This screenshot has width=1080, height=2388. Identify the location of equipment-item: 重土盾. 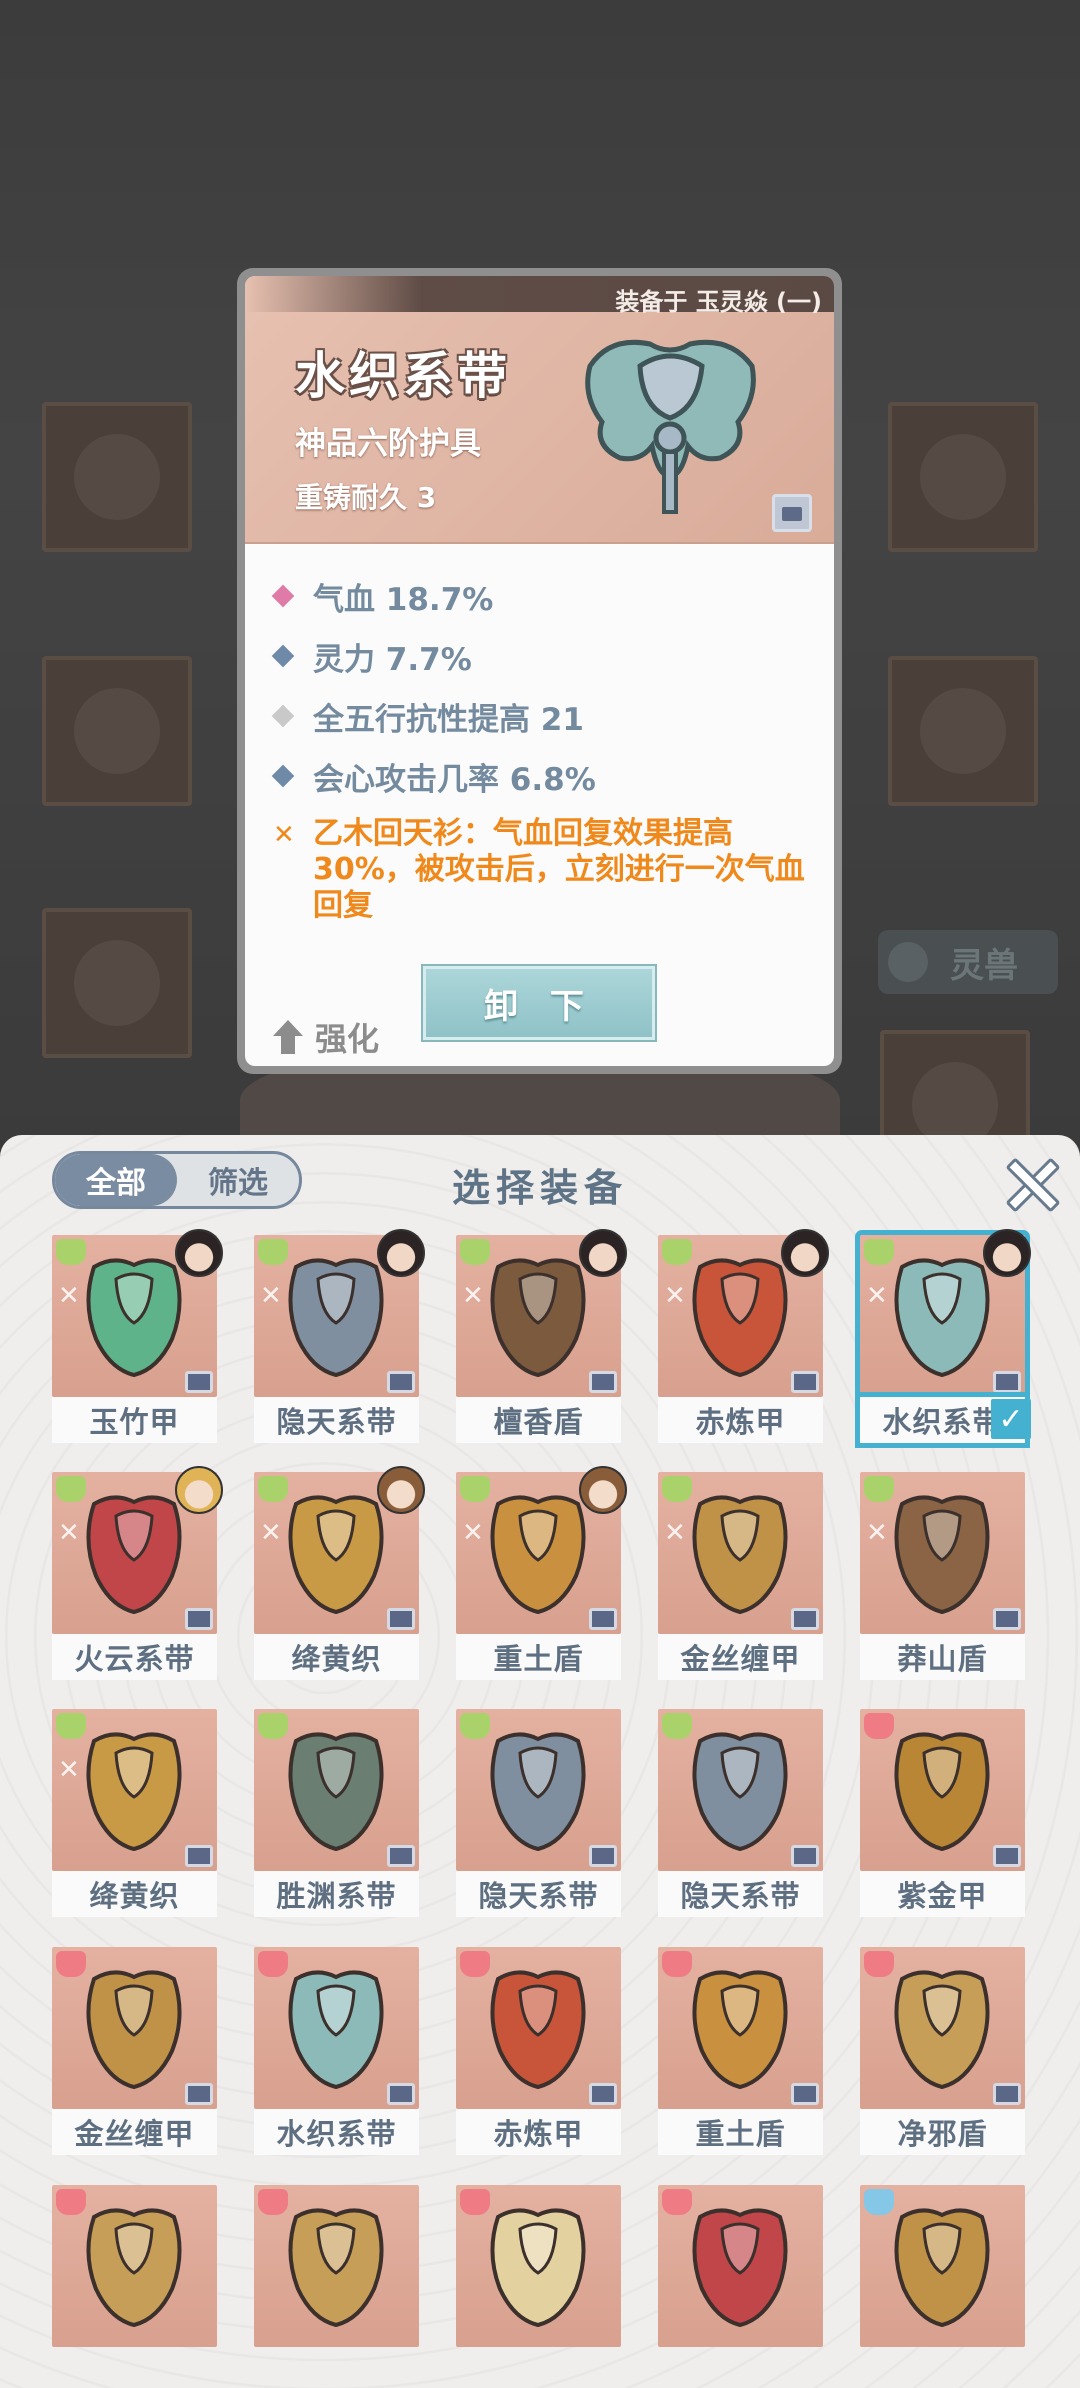
(740, 2052).